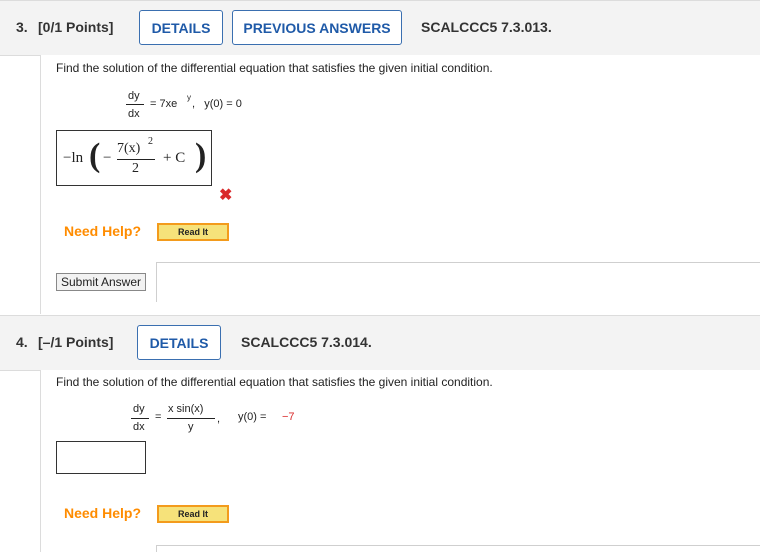 The image size is (760, 552). Describe the element at coordinates (22, 342) in the screenshot. I see `q4-number: 4.` at that location.